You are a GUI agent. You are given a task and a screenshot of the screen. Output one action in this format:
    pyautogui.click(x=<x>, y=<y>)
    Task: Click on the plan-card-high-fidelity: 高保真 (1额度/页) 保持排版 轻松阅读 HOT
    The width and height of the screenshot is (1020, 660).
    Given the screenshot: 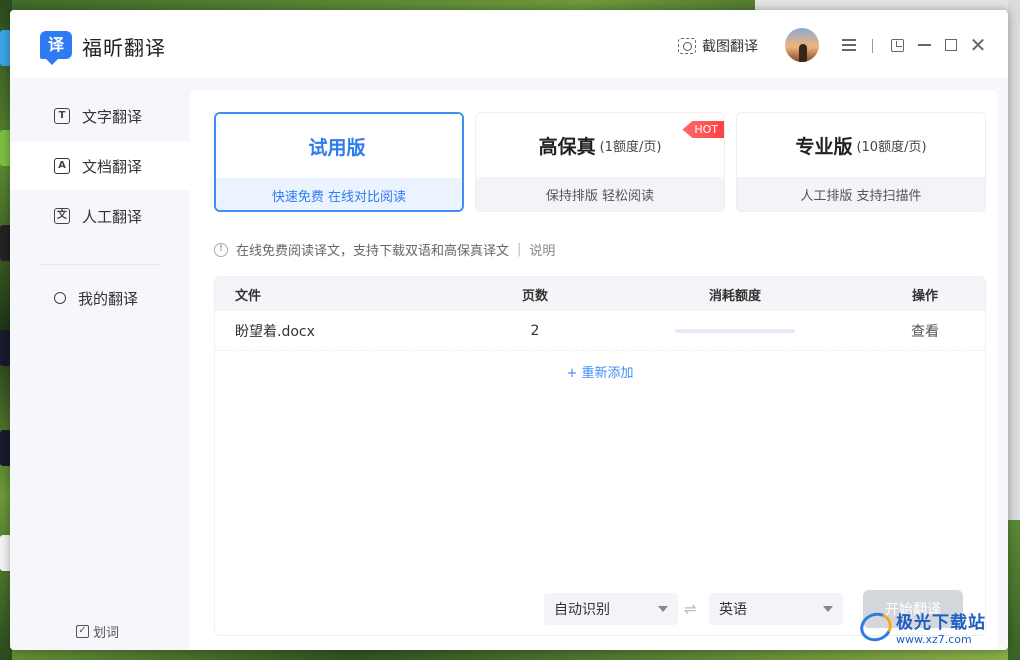 What is the action you would take?
    pyautogui.click(x=600, y=162)
    